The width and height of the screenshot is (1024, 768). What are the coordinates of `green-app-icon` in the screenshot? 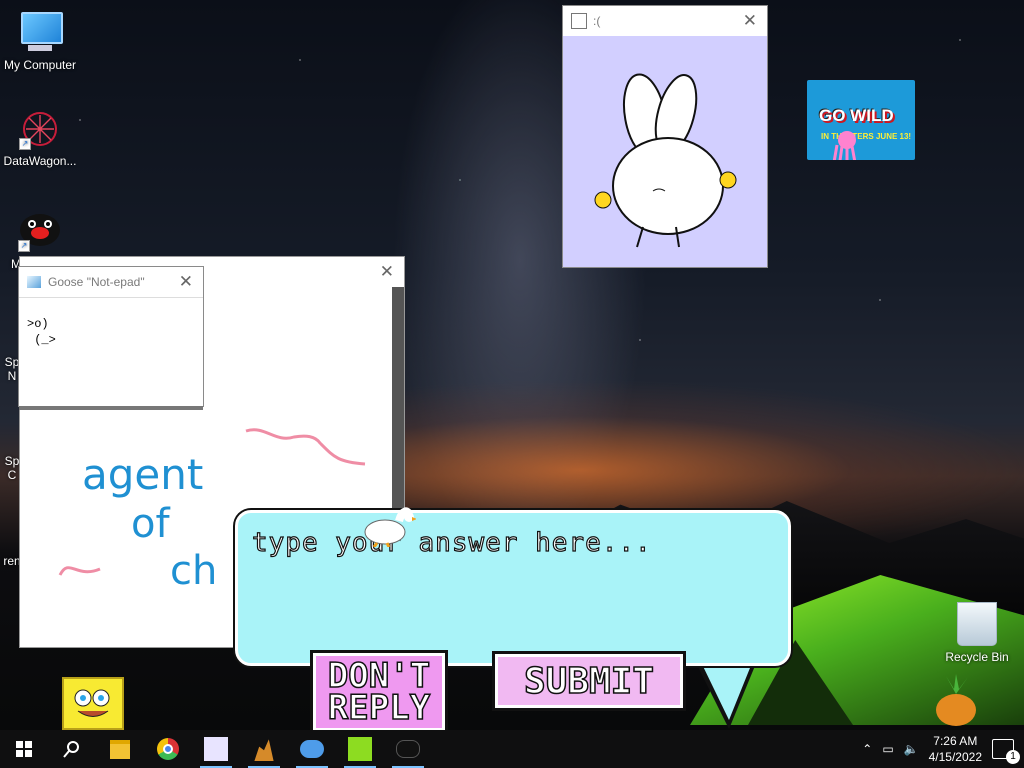 It's located at (360, 749).